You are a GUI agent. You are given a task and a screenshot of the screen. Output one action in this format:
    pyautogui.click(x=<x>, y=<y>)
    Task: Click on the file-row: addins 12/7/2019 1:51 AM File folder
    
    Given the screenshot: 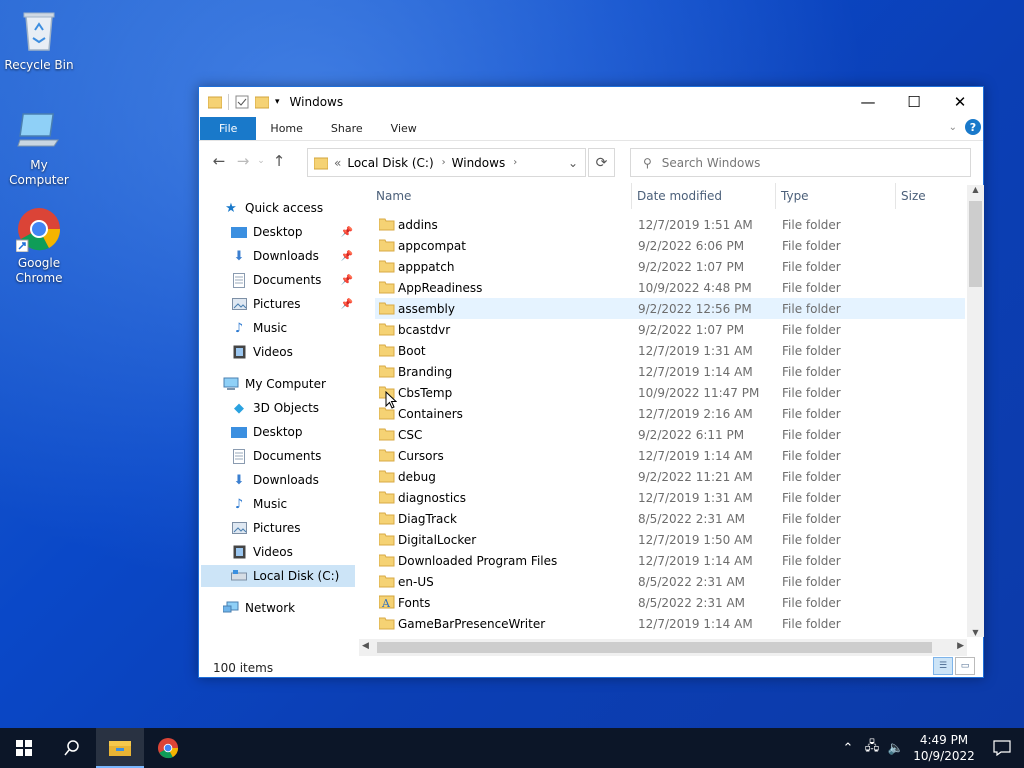 What is the action you would take?
    pyautogui.click(x=670, y=224)
    